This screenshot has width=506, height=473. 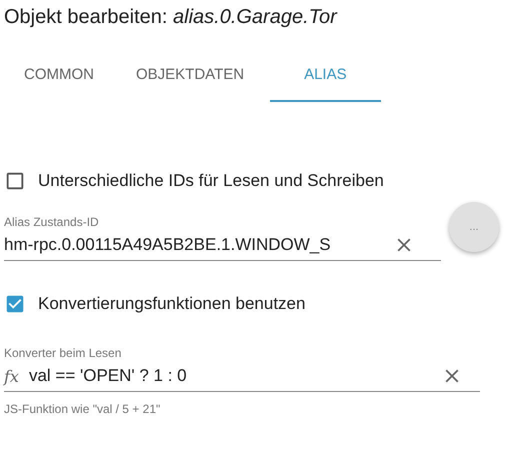 I want to click on field-value: hm-rpc.0.00115A49A5B2BE.1.WINDOW_S, so click(x=168, y=245).